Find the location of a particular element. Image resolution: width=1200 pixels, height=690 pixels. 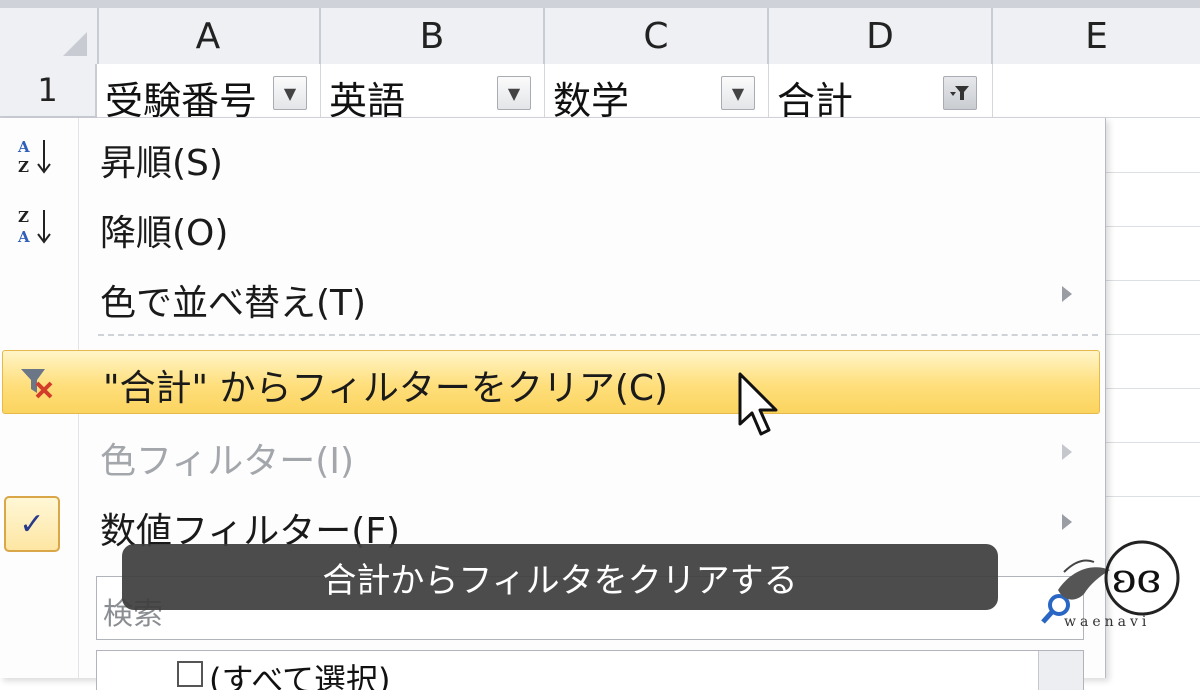

cell-text: 合計 is located at coordinates (815, 98).